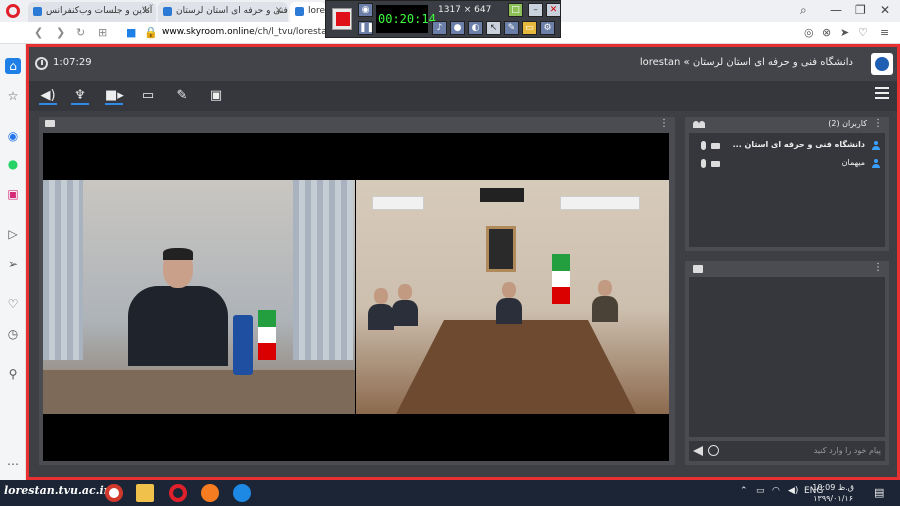 Image resolution: width=900 pixels, height=506 pixels. I want to click on browser-tab-1: آنلاین و جلسات وب‌کنفرانس ×, so click(92, 12).